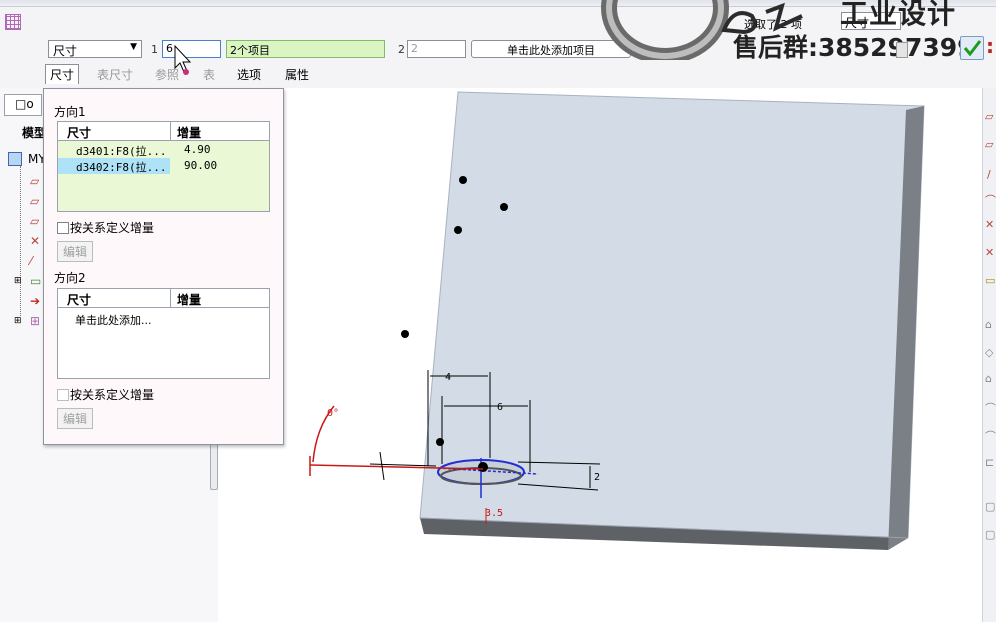 This screenshot has height=625, width=996. I want to click on watermark-qq-group: 售后群:385297399, so click(854, 47).